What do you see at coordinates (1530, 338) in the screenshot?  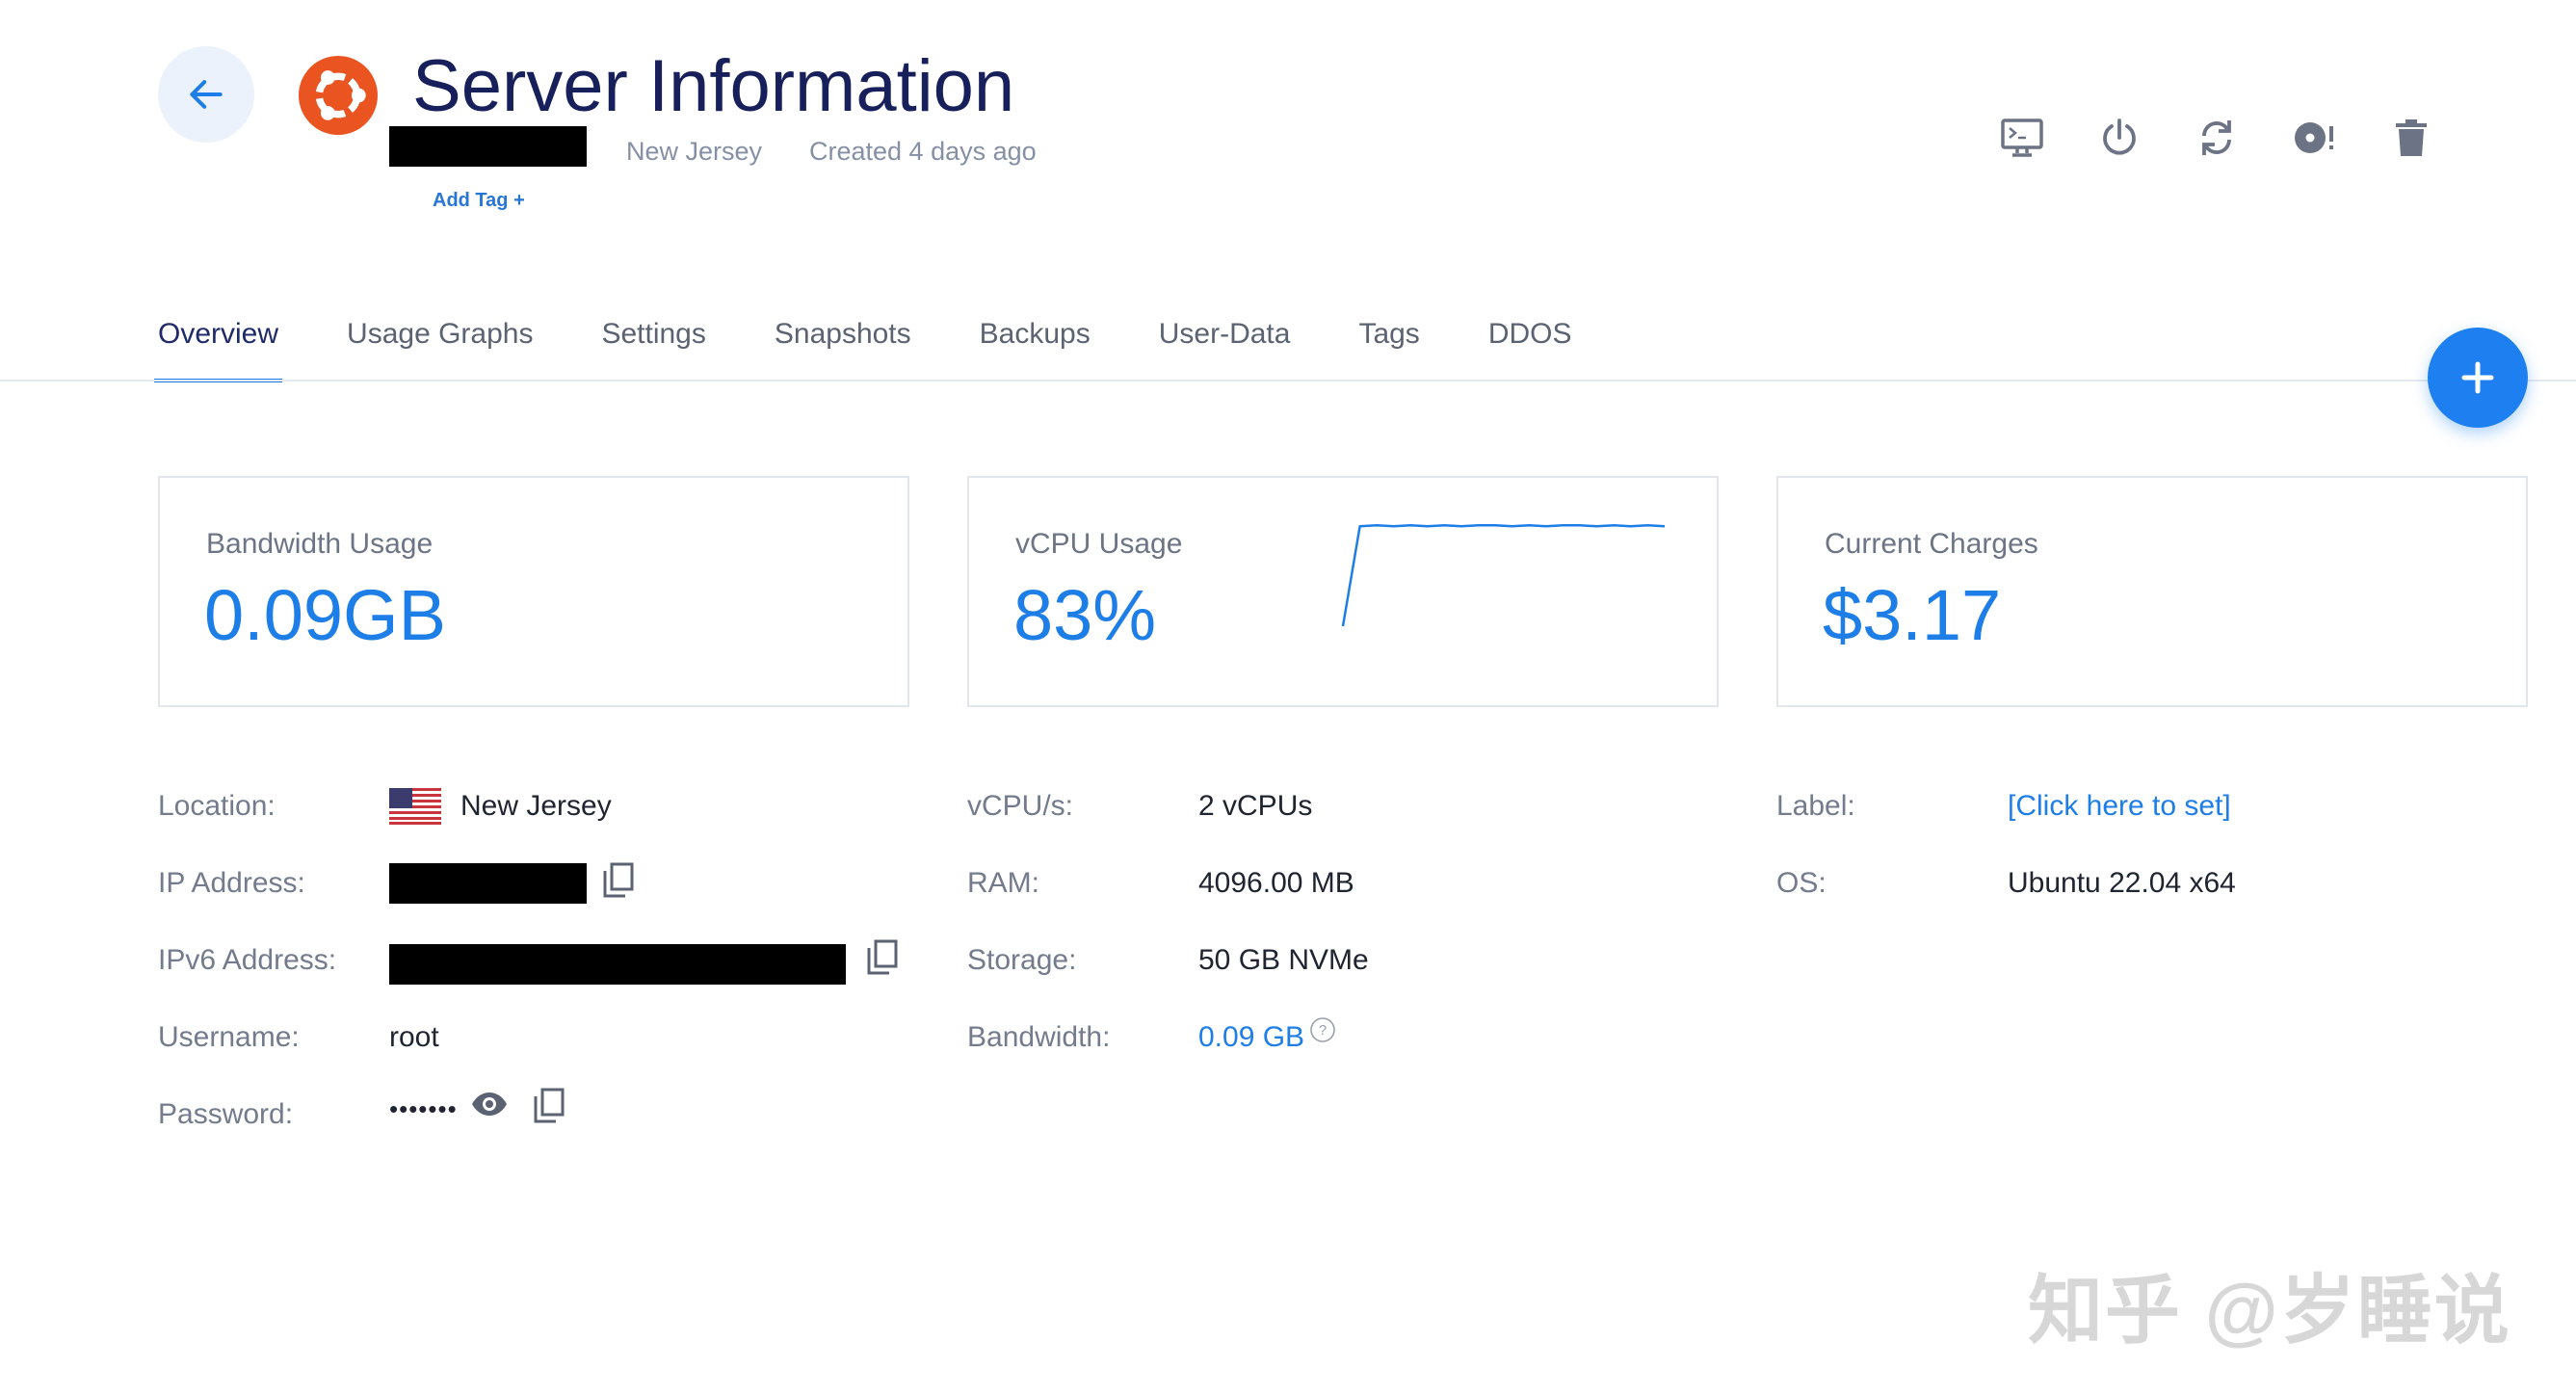 I see `tab-ddos: DDOS` at bounding box center [1530, 338].